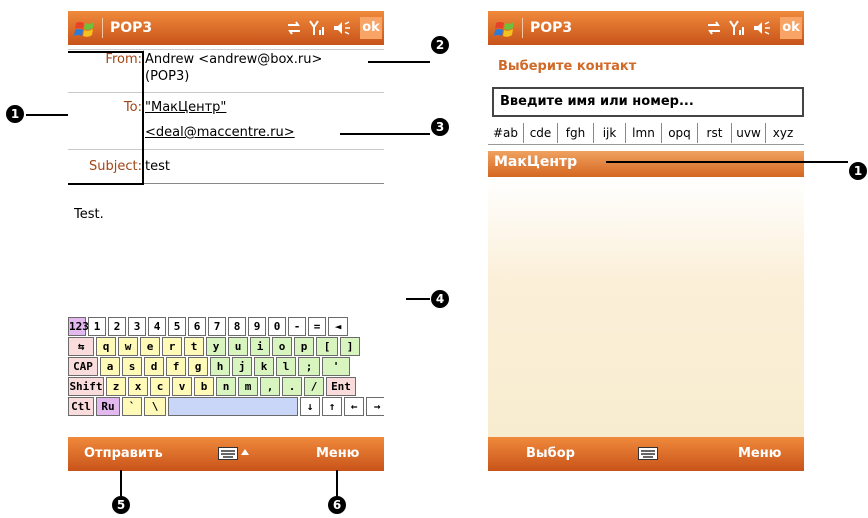  Describe the element at coordinates (680, 133) in the screenshot. I see `alphabet-tab: opq` at that location.